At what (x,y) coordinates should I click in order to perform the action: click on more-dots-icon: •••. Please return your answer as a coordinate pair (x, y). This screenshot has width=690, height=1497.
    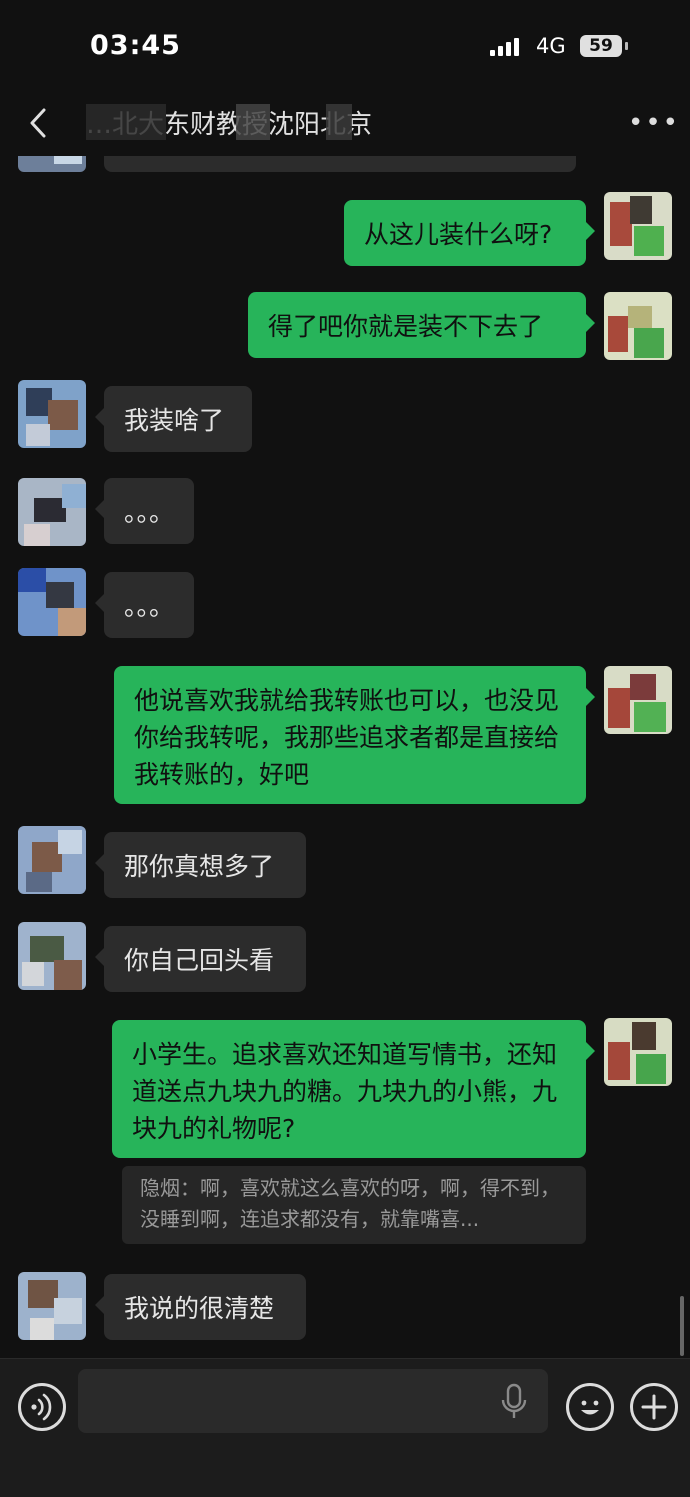
    Looking at the image, I should click on (653, 123).